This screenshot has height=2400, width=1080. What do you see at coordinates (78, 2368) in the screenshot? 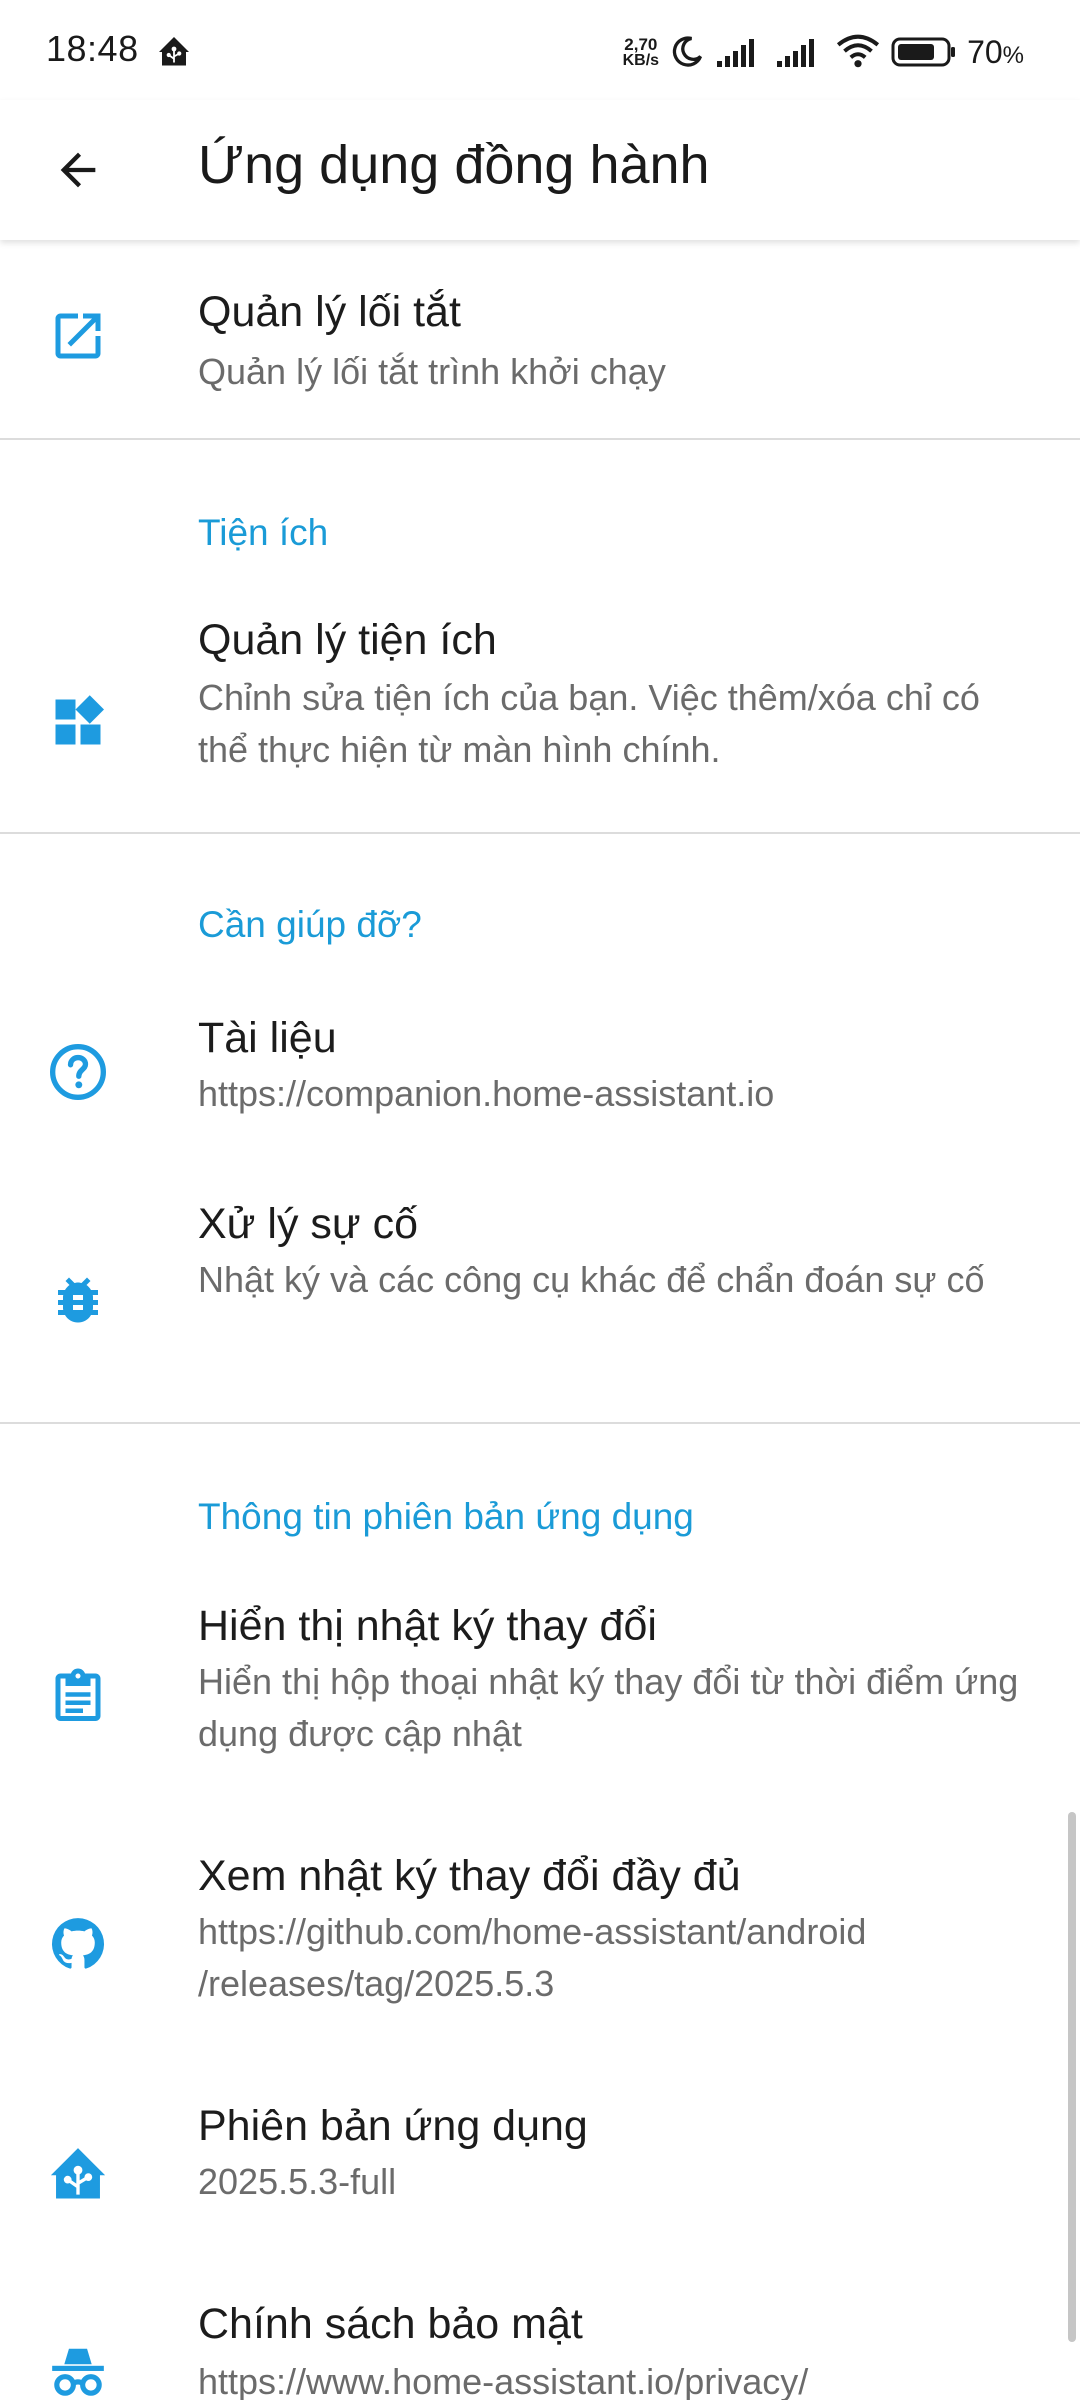
I see `incognito-icon` at bounding box center [78, 2368].